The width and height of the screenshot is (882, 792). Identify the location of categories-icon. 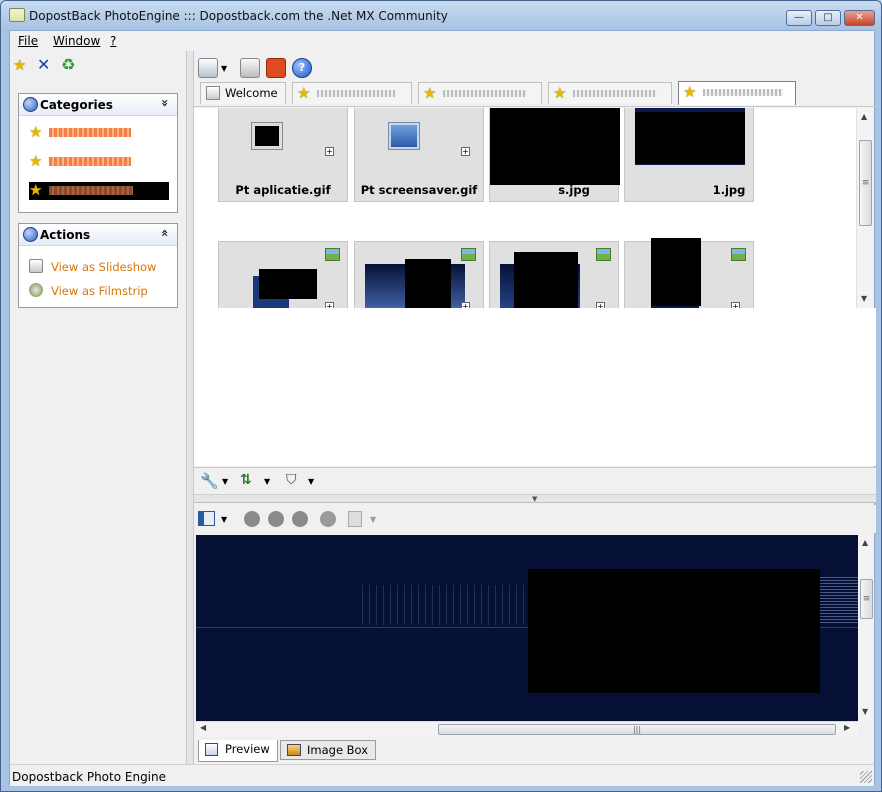
(30, 104).